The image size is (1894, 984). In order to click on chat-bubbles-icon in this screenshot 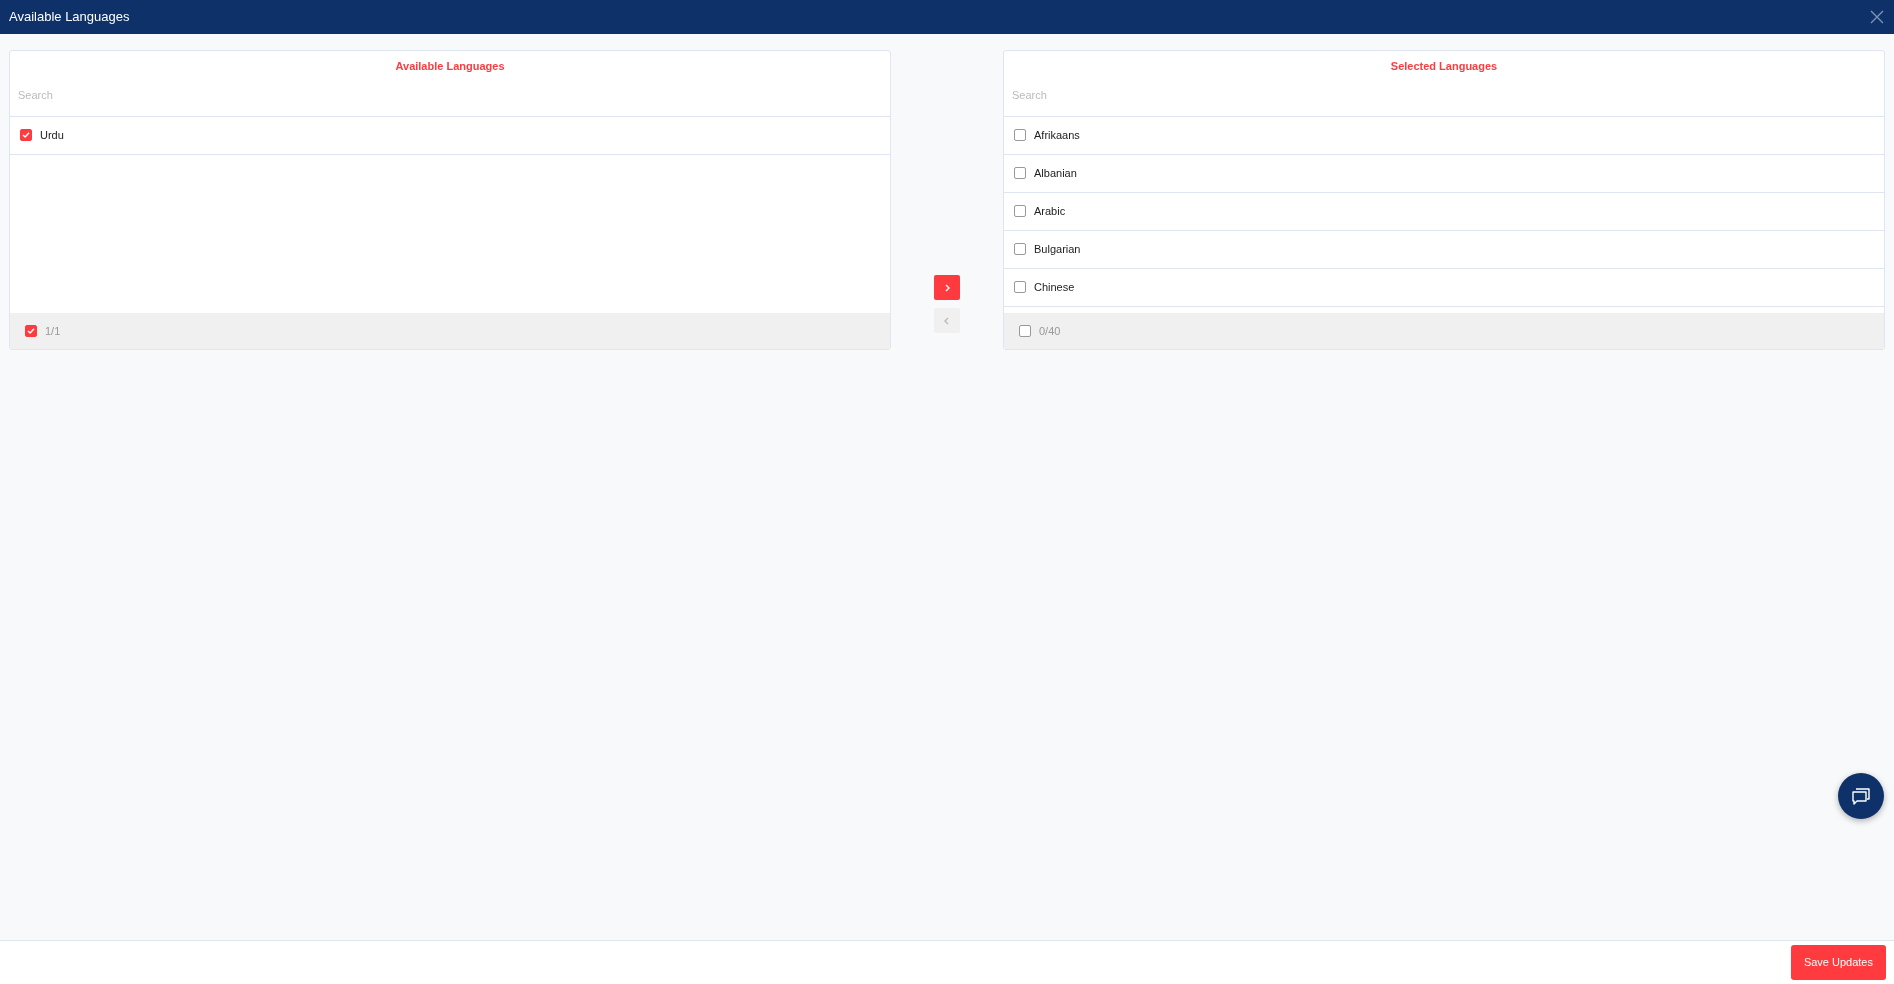, I will do `click(1861, 796)`.